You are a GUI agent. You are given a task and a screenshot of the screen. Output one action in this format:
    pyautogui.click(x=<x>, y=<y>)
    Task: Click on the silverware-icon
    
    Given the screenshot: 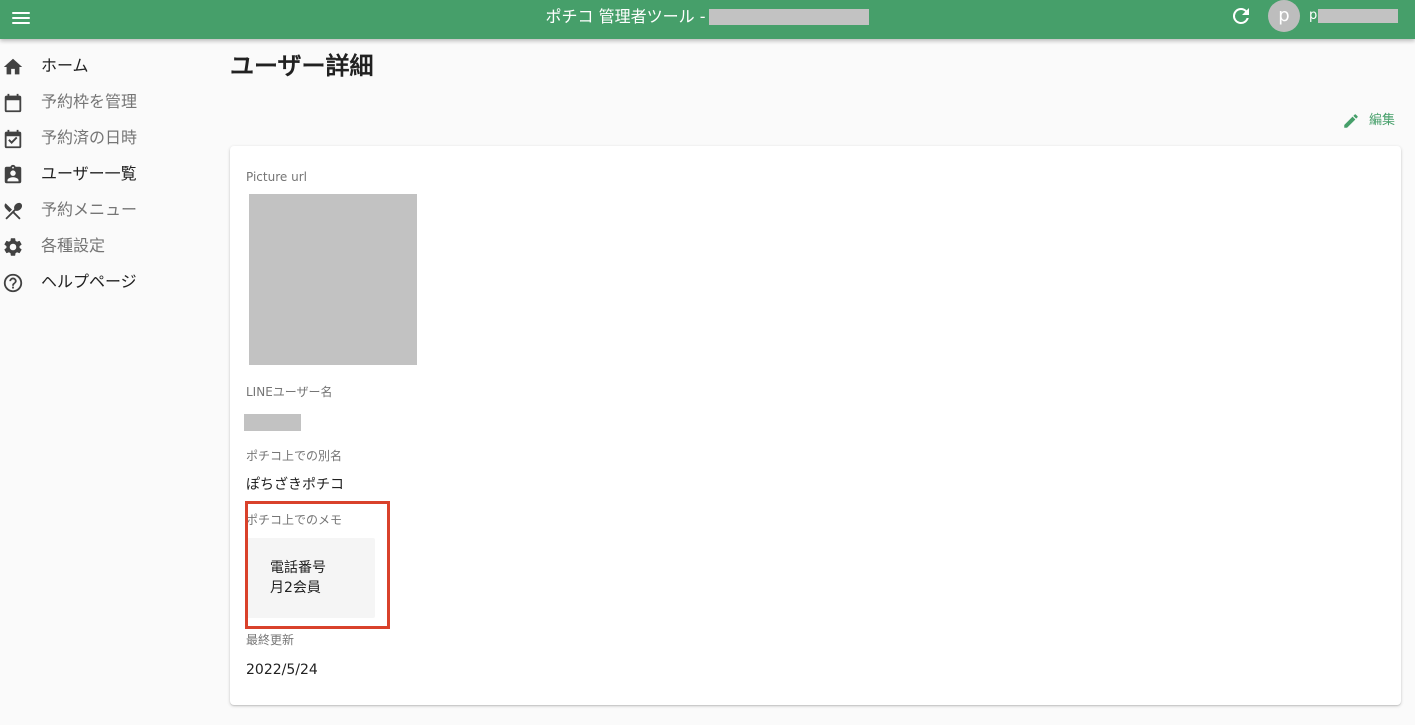 What is the action you would take?
    pyautogui.click(x=13, y=211)
    